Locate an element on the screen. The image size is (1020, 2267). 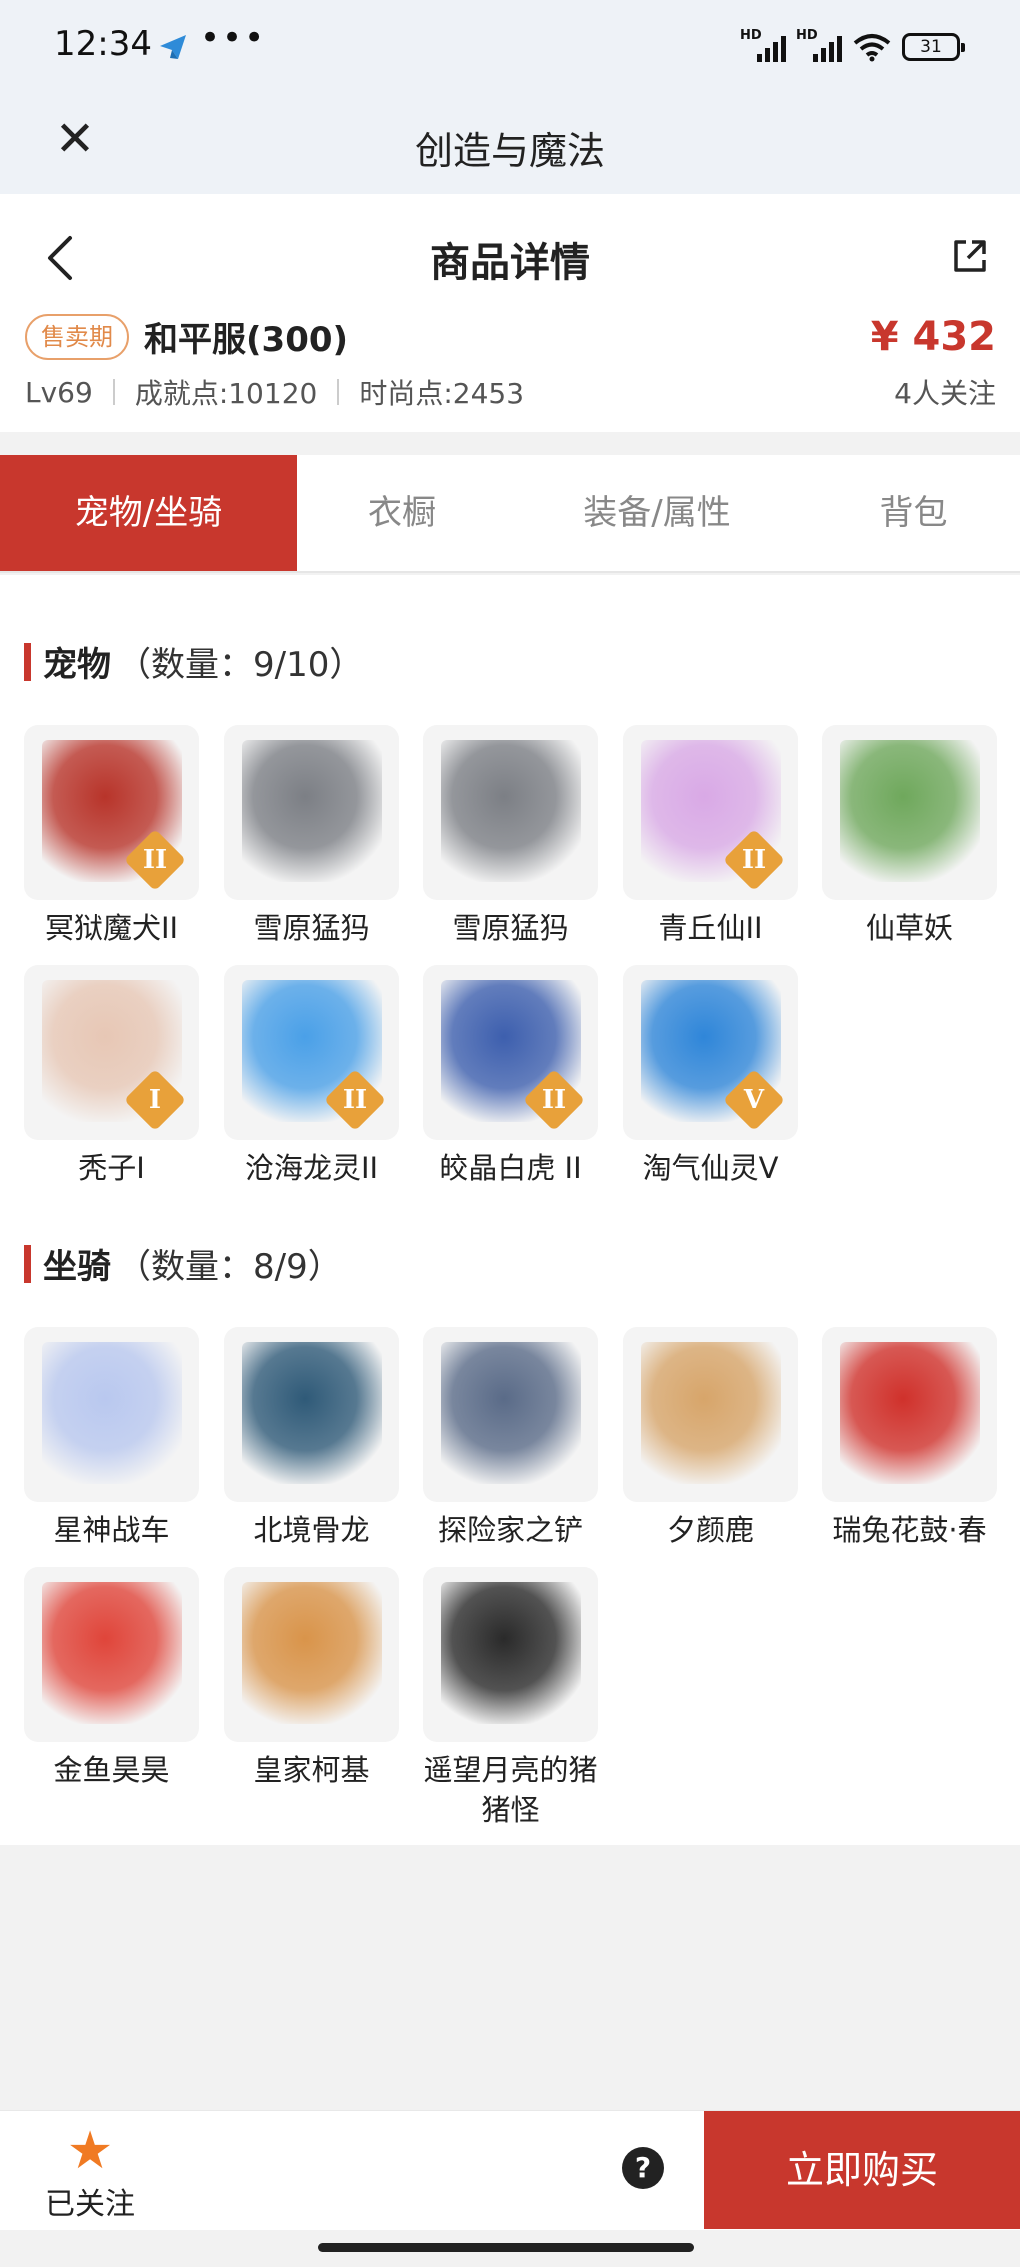
tier-badge: V is located at coordinates (754, 1100).